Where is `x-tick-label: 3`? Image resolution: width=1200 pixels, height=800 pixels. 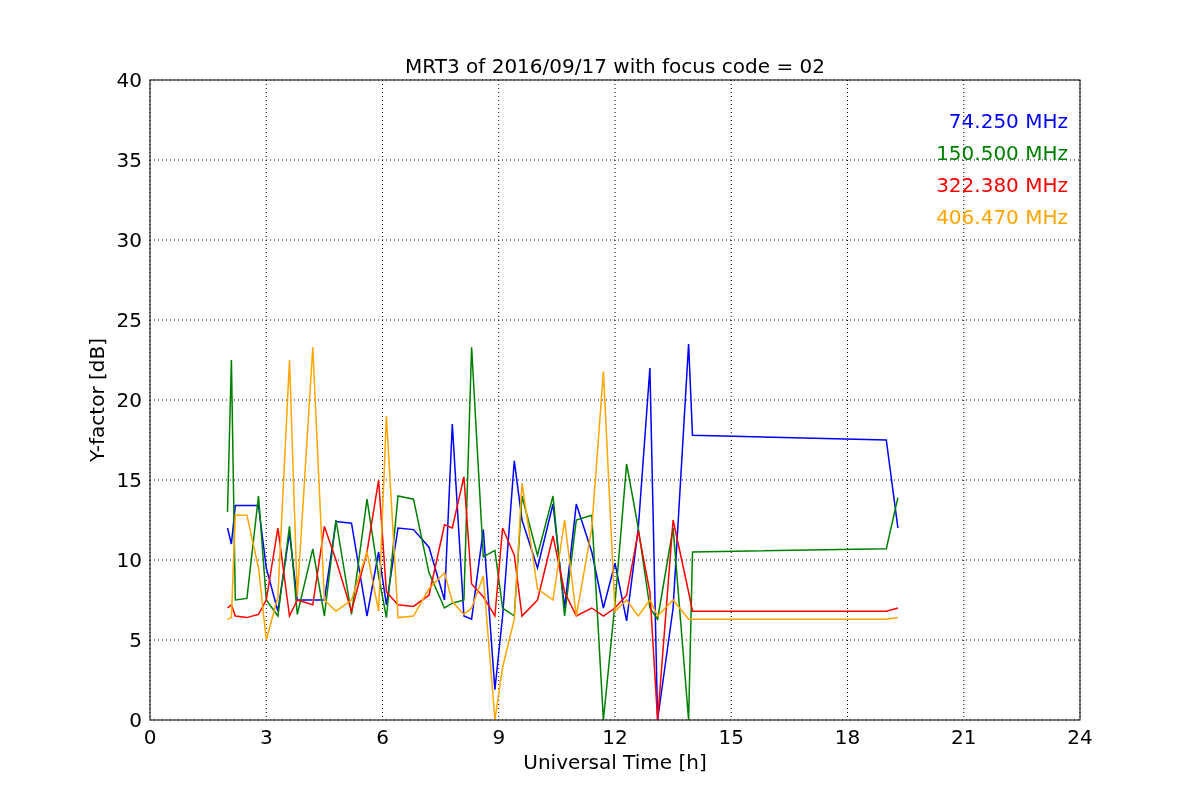 x-tick-label: 3 is located at coordinates (266, 737).